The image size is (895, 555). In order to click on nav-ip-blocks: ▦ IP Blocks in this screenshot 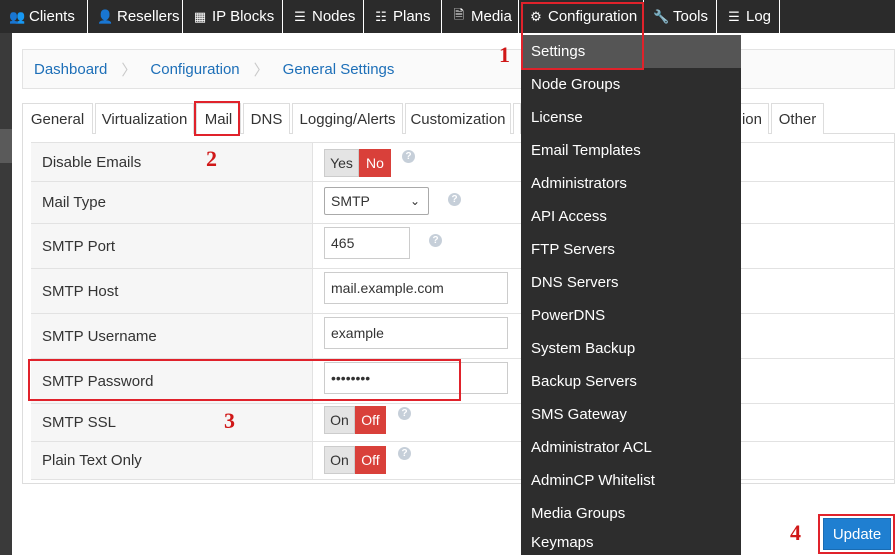, I will do `click(232, 16)`.